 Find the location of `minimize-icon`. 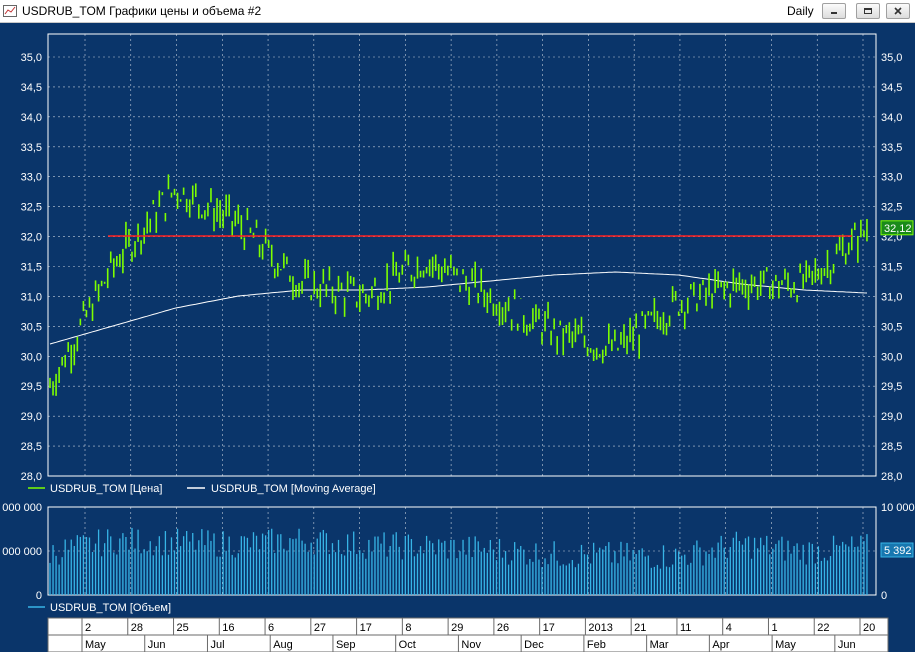

minimize-icon is located at coordinates (834, 13).